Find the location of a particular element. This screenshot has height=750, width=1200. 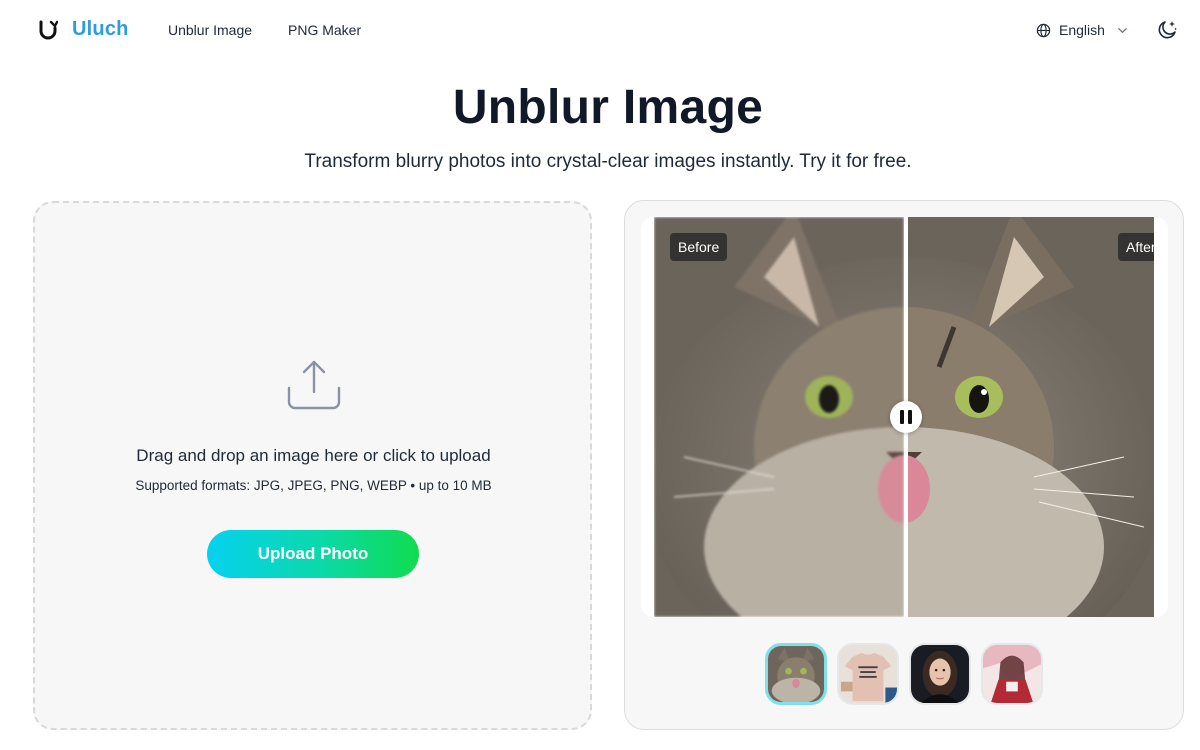

upload-icon is located at coordinates (314, 385).